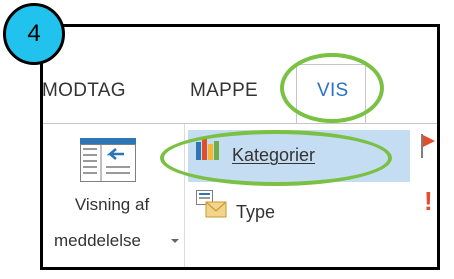 This screenshot has width=454, height=279. I want to click on tab-modtag: MODTAG, so click(84, 91).